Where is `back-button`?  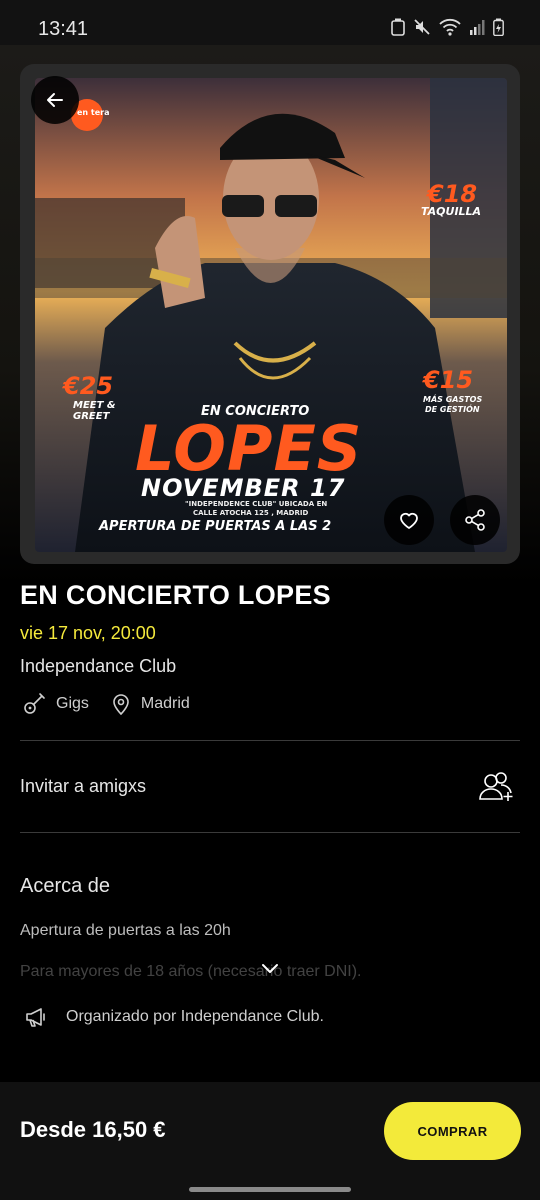 back-button is located at coordinates (55, 100).